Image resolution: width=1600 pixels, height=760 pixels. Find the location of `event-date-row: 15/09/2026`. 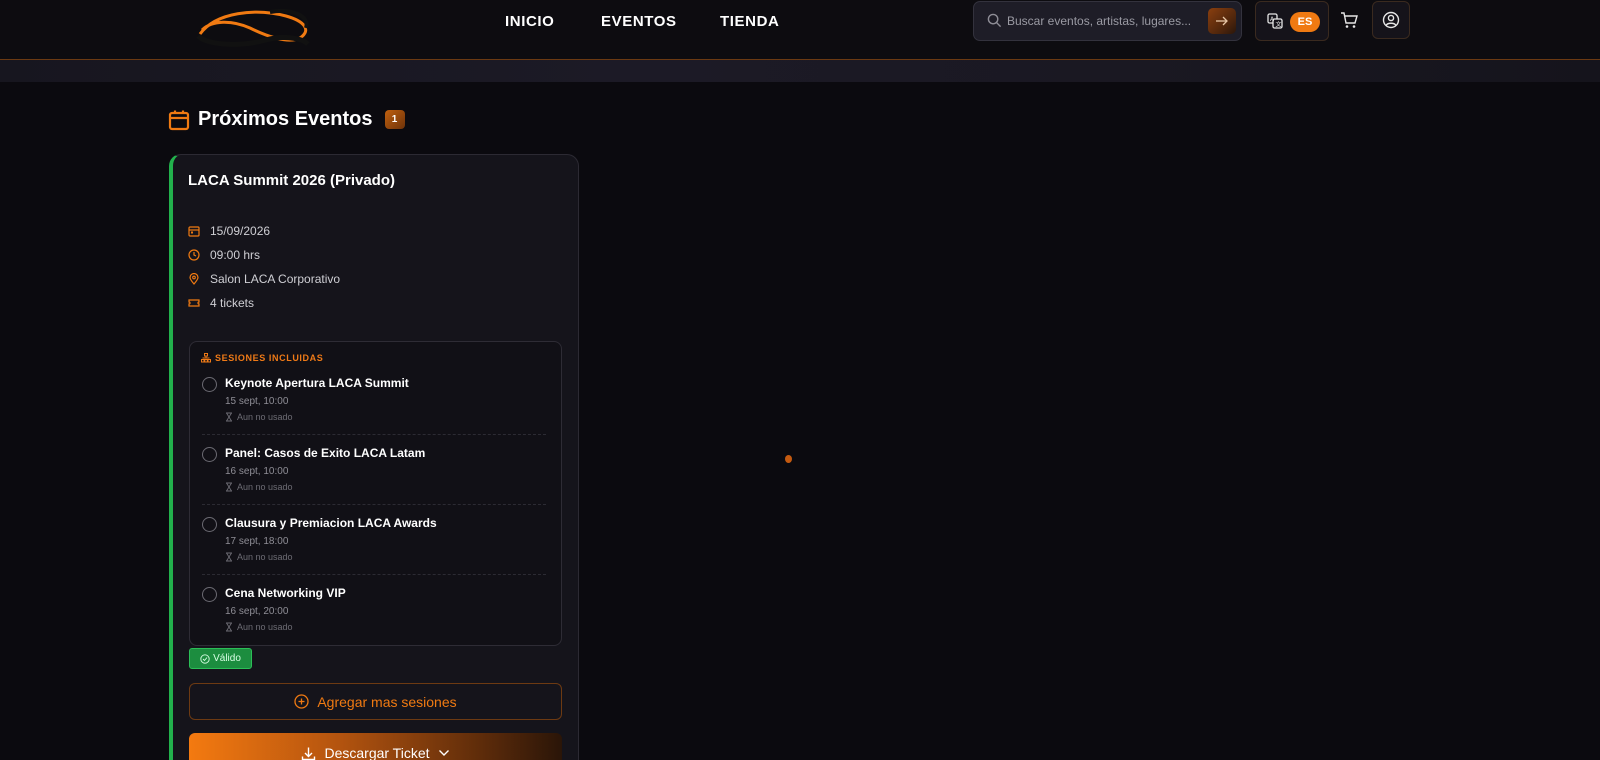

event-date-row: 15/09/2026 is located at coordinates (229, 231).